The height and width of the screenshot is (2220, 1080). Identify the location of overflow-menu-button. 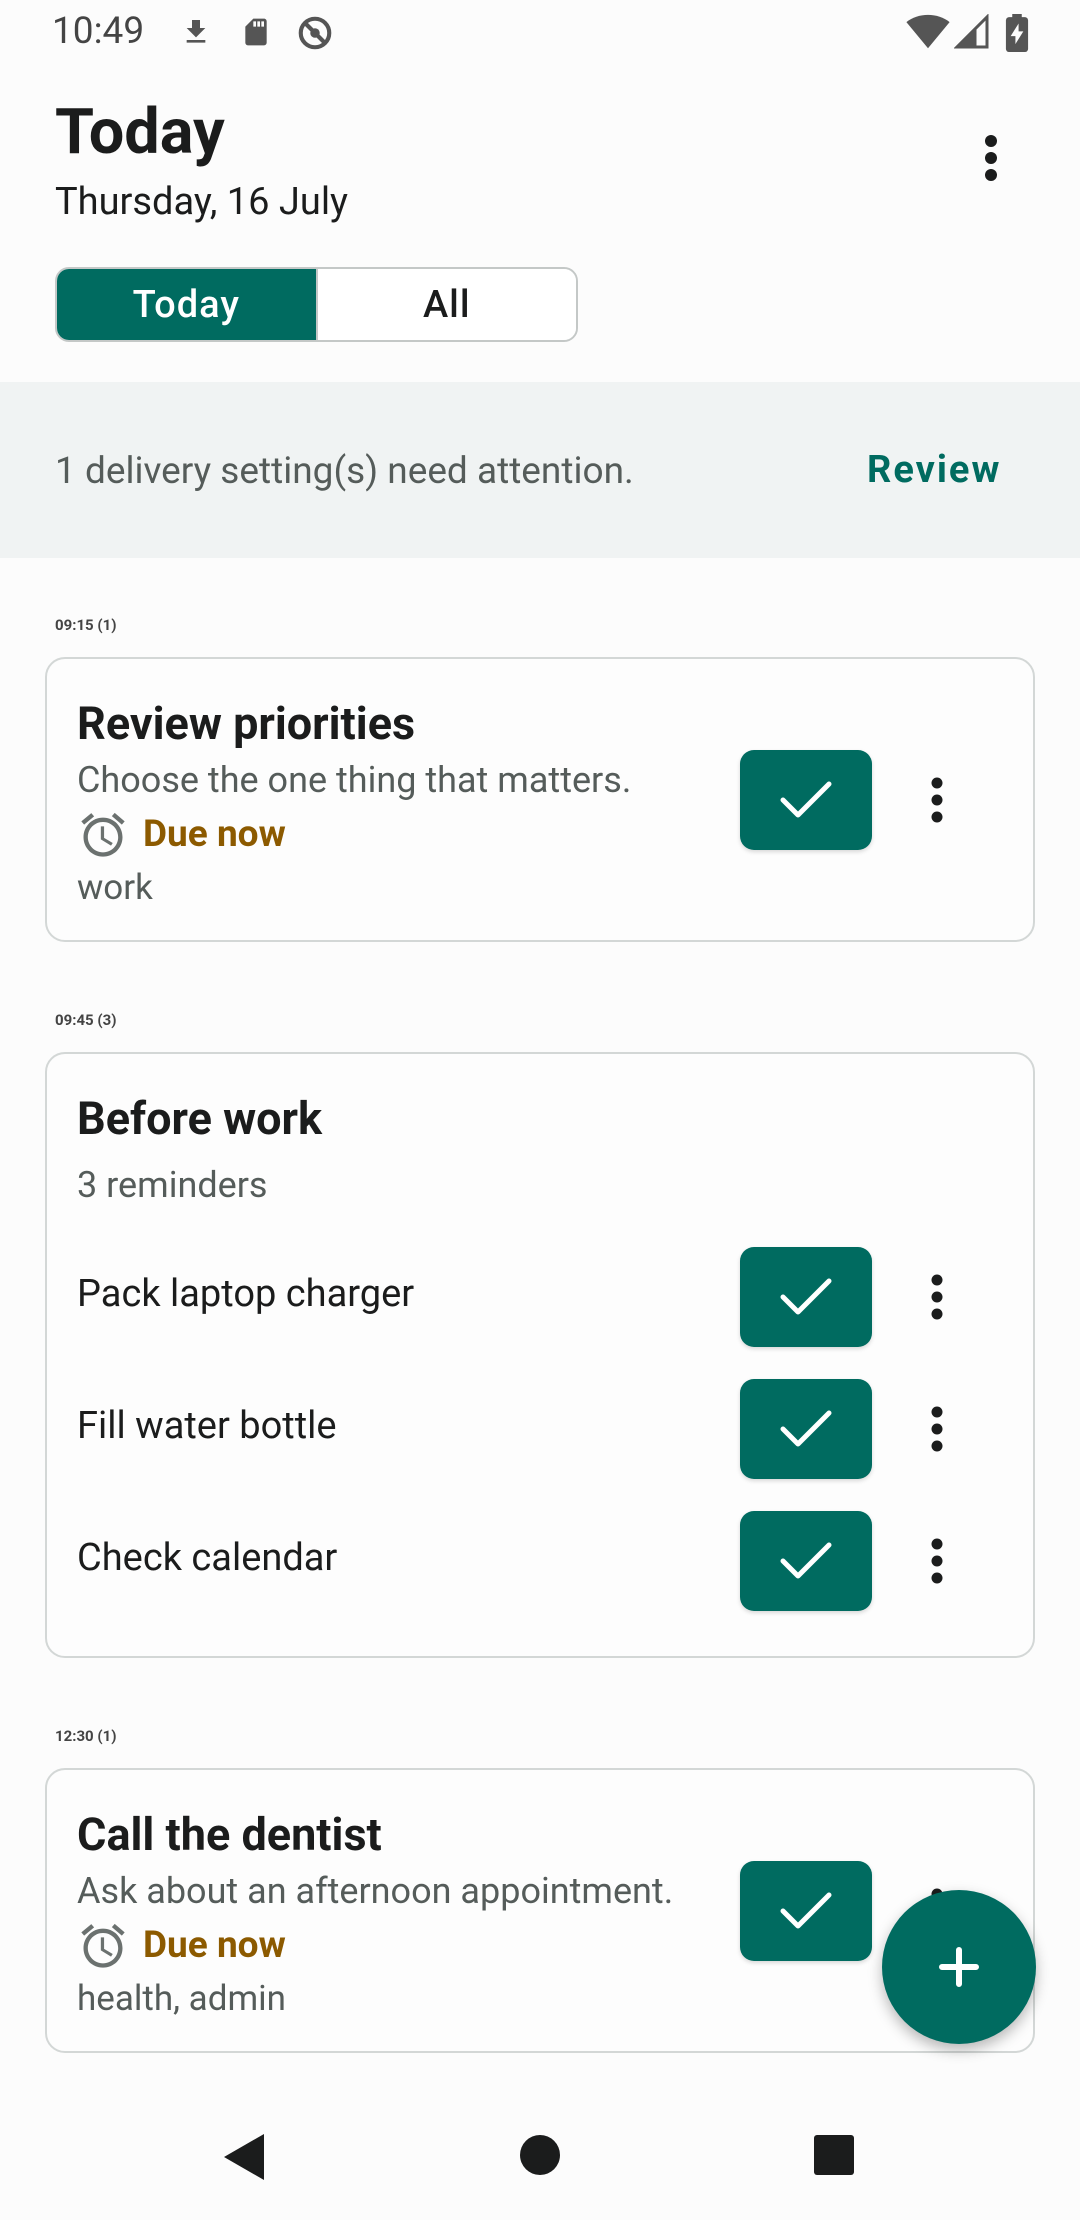
(991, 158).